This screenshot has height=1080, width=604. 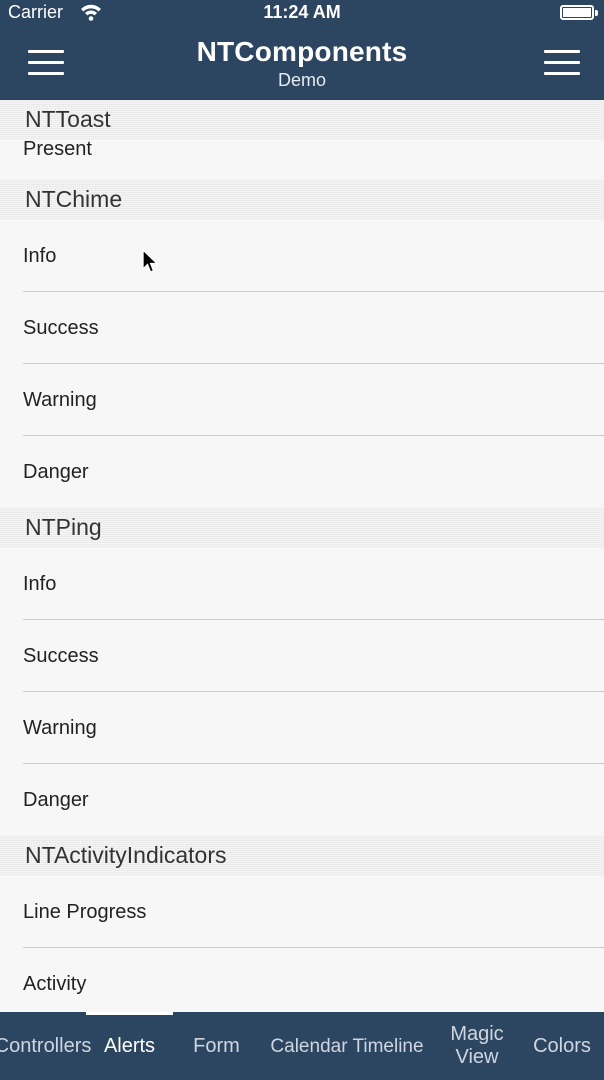 I want to click on tab-colors: Colors, so click(x=562, y=1046).